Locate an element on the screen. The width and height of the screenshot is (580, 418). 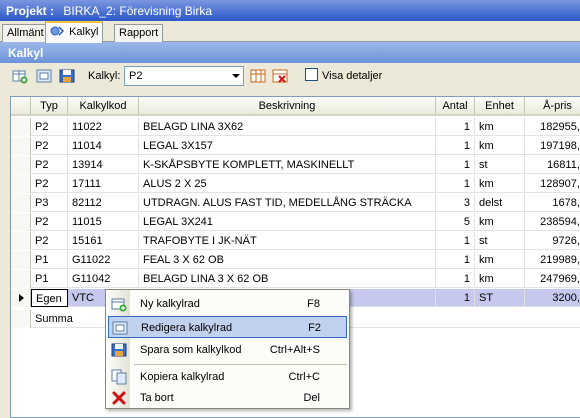
table-row: P211014LEGAL 3X1571km197198,1 is located at coordinates (295, 146).